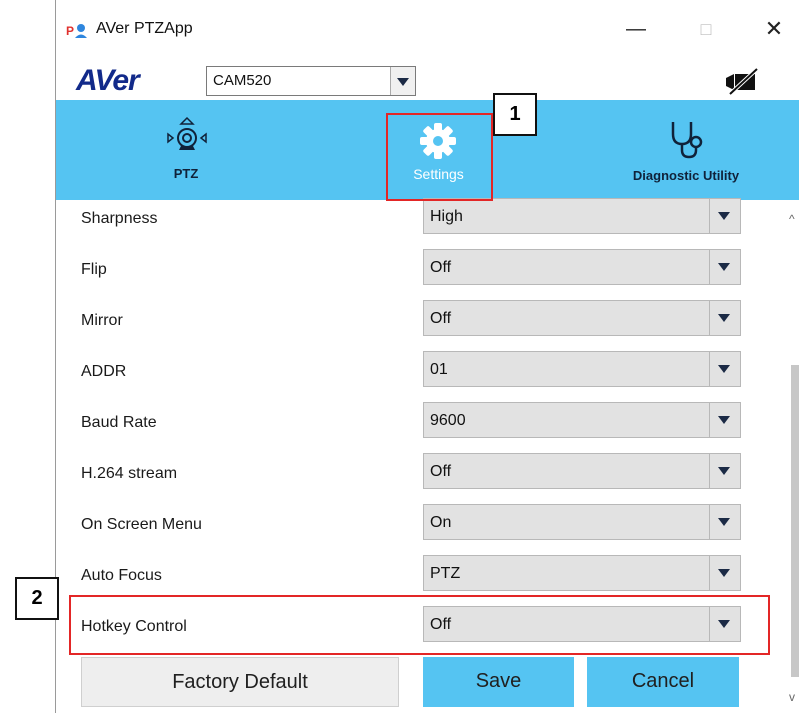 Image resolution: width=799 pixels, height=713 pixels. Describe the element at coordinates (144, 28) in the screenshot. I see `window-title: AVer PTZApp` at that location.